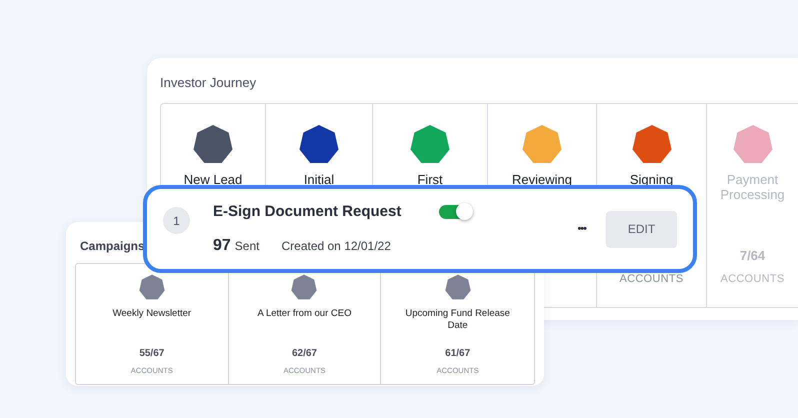 This screenshot has width=798, height=418. What do you see at coordinates (752, 187) in the screenshot?
I see `stage-name: Payment Processing` at bounding box center [752, 187].